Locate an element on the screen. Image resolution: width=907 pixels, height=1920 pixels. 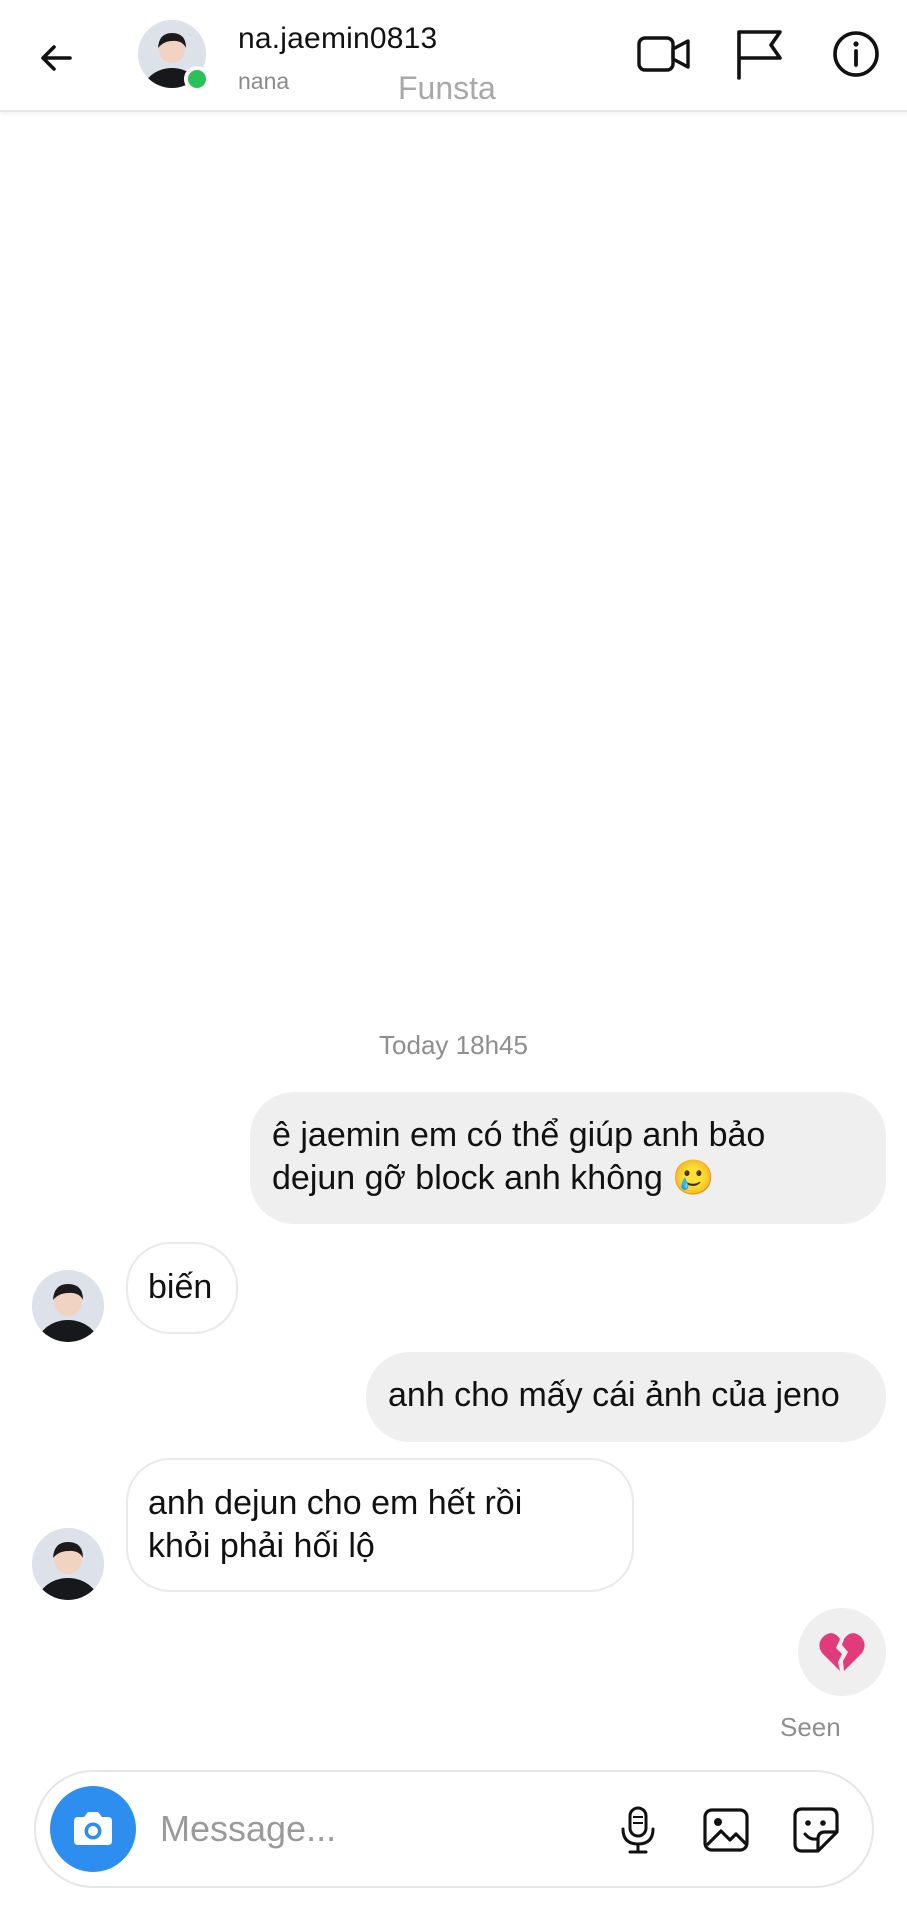
message-text-line: anh dejun cho em hết rồi is located at coordinates (335, 1503).